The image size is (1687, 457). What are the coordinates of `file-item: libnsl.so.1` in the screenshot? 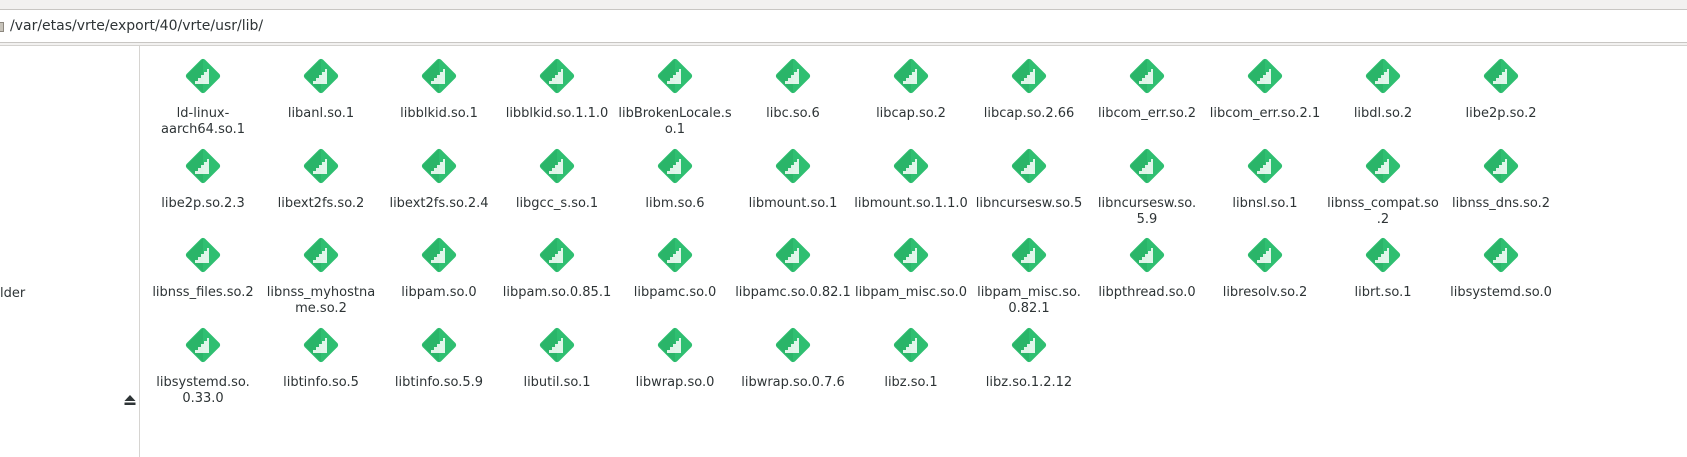 It's located at (1265, 188).